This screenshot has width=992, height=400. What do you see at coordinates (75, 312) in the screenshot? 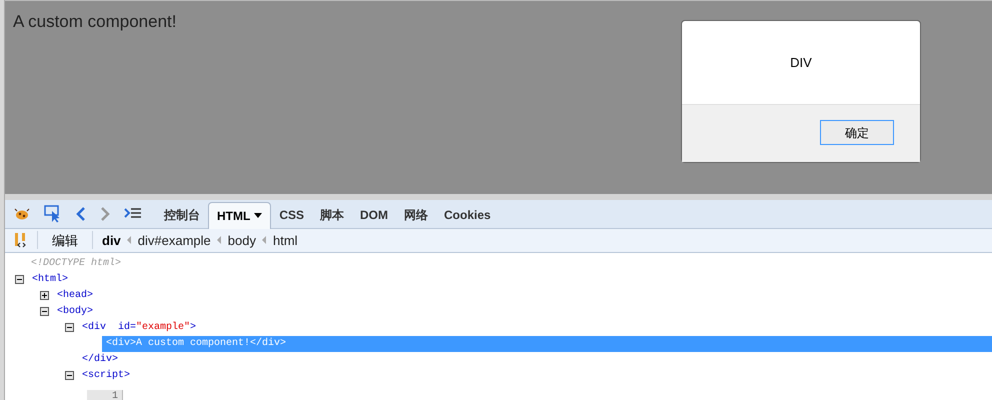
I see `tag-text: <body>` at bounding box center [75, 312].